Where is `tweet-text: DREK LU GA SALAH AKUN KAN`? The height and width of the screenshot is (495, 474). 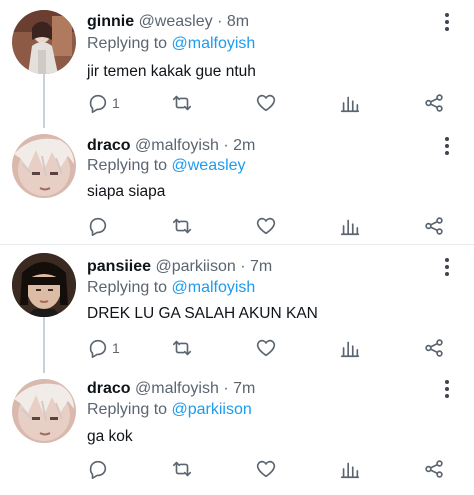
tweet-text: DREK LU GA SALAH AKUN KAN is located at coordinates (202, 313).